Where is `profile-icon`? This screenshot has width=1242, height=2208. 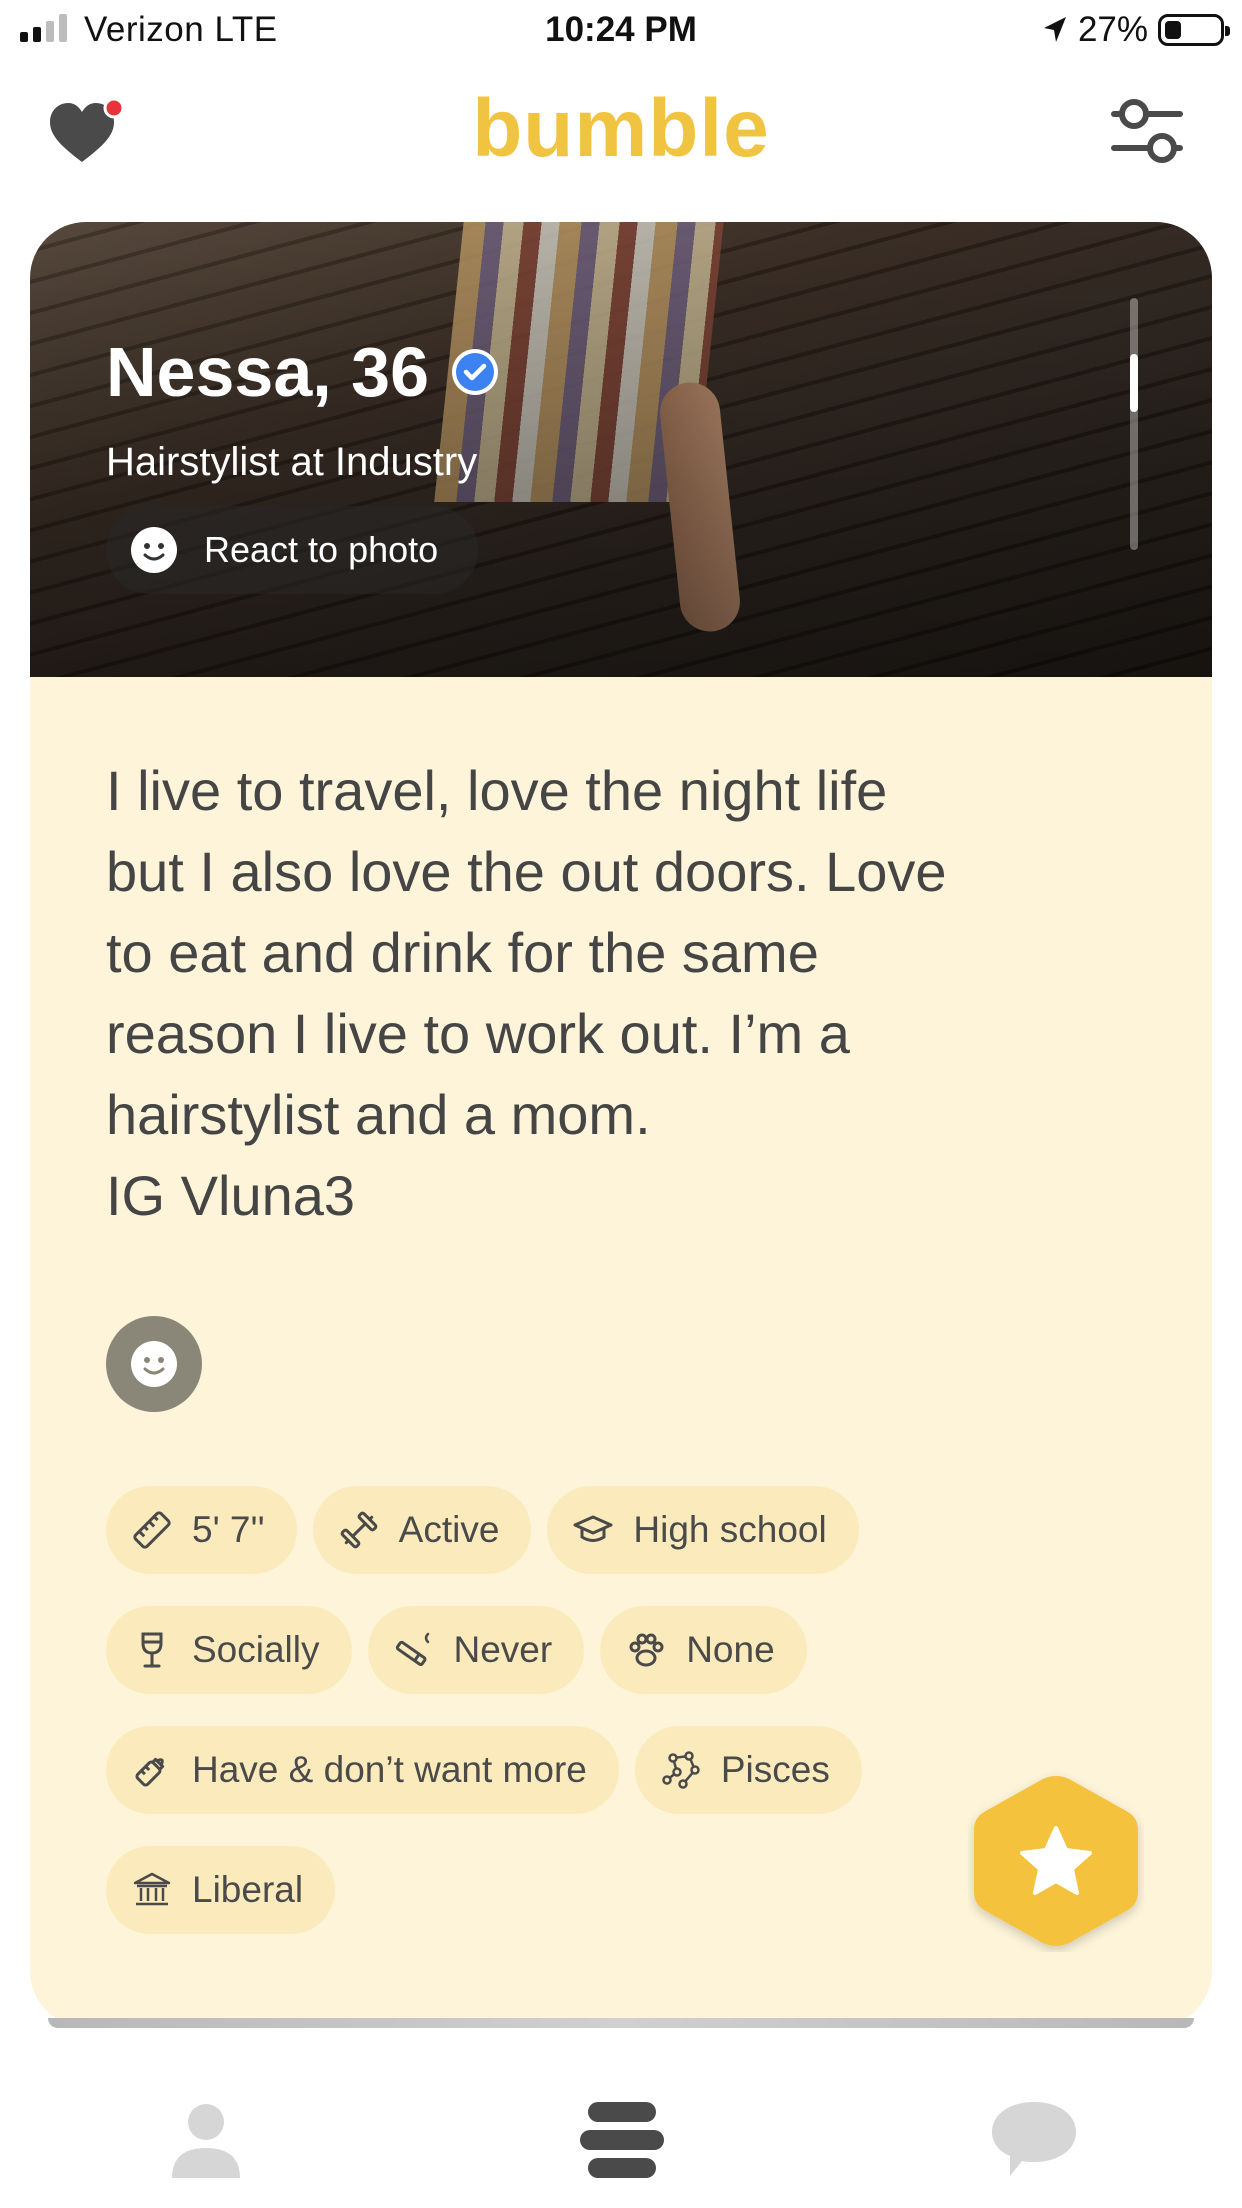
profile-icon is located at coordinates (206, 2140).